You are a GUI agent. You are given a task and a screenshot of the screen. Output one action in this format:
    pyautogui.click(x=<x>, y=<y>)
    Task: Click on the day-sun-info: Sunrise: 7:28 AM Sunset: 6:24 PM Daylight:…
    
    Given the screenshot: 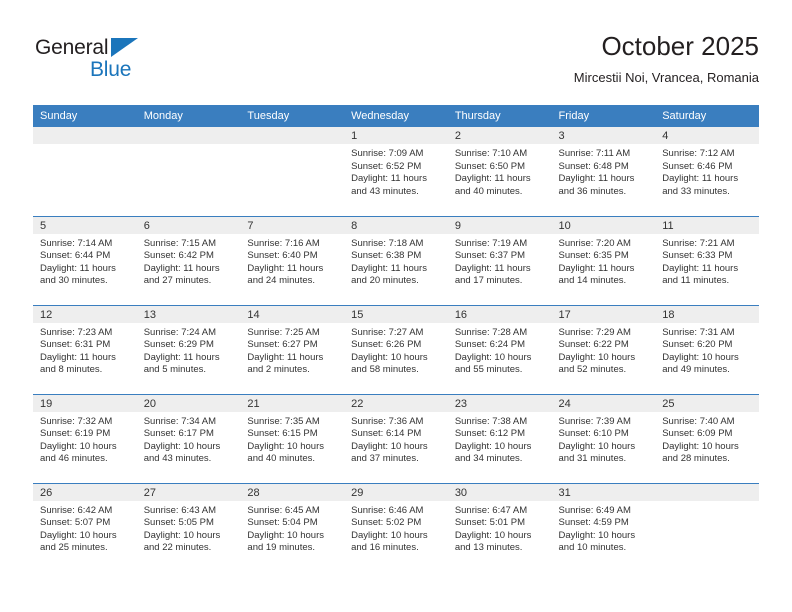 What is the action you would take?
    pyautogui.click(x=500, y=350)
    